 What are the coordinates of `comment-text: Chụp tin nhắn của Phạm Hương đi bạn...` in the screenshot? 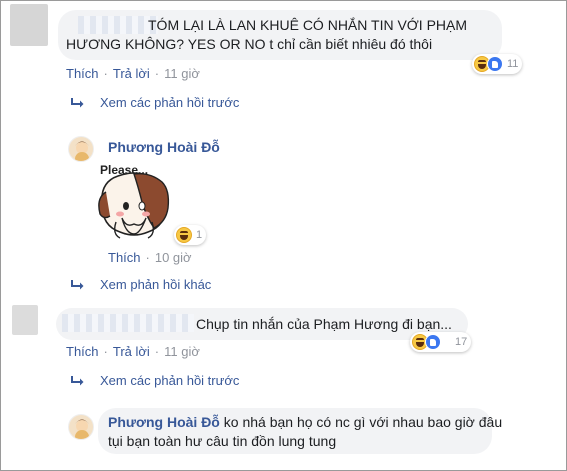 It's located at (324, 324).